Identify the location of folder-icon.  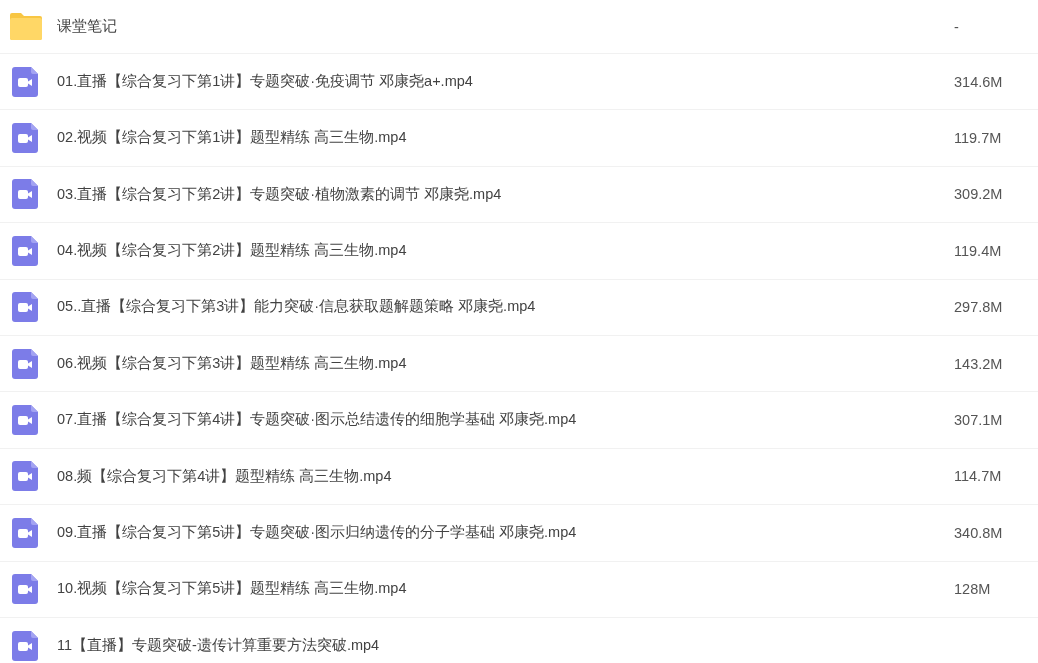
(26, 26).